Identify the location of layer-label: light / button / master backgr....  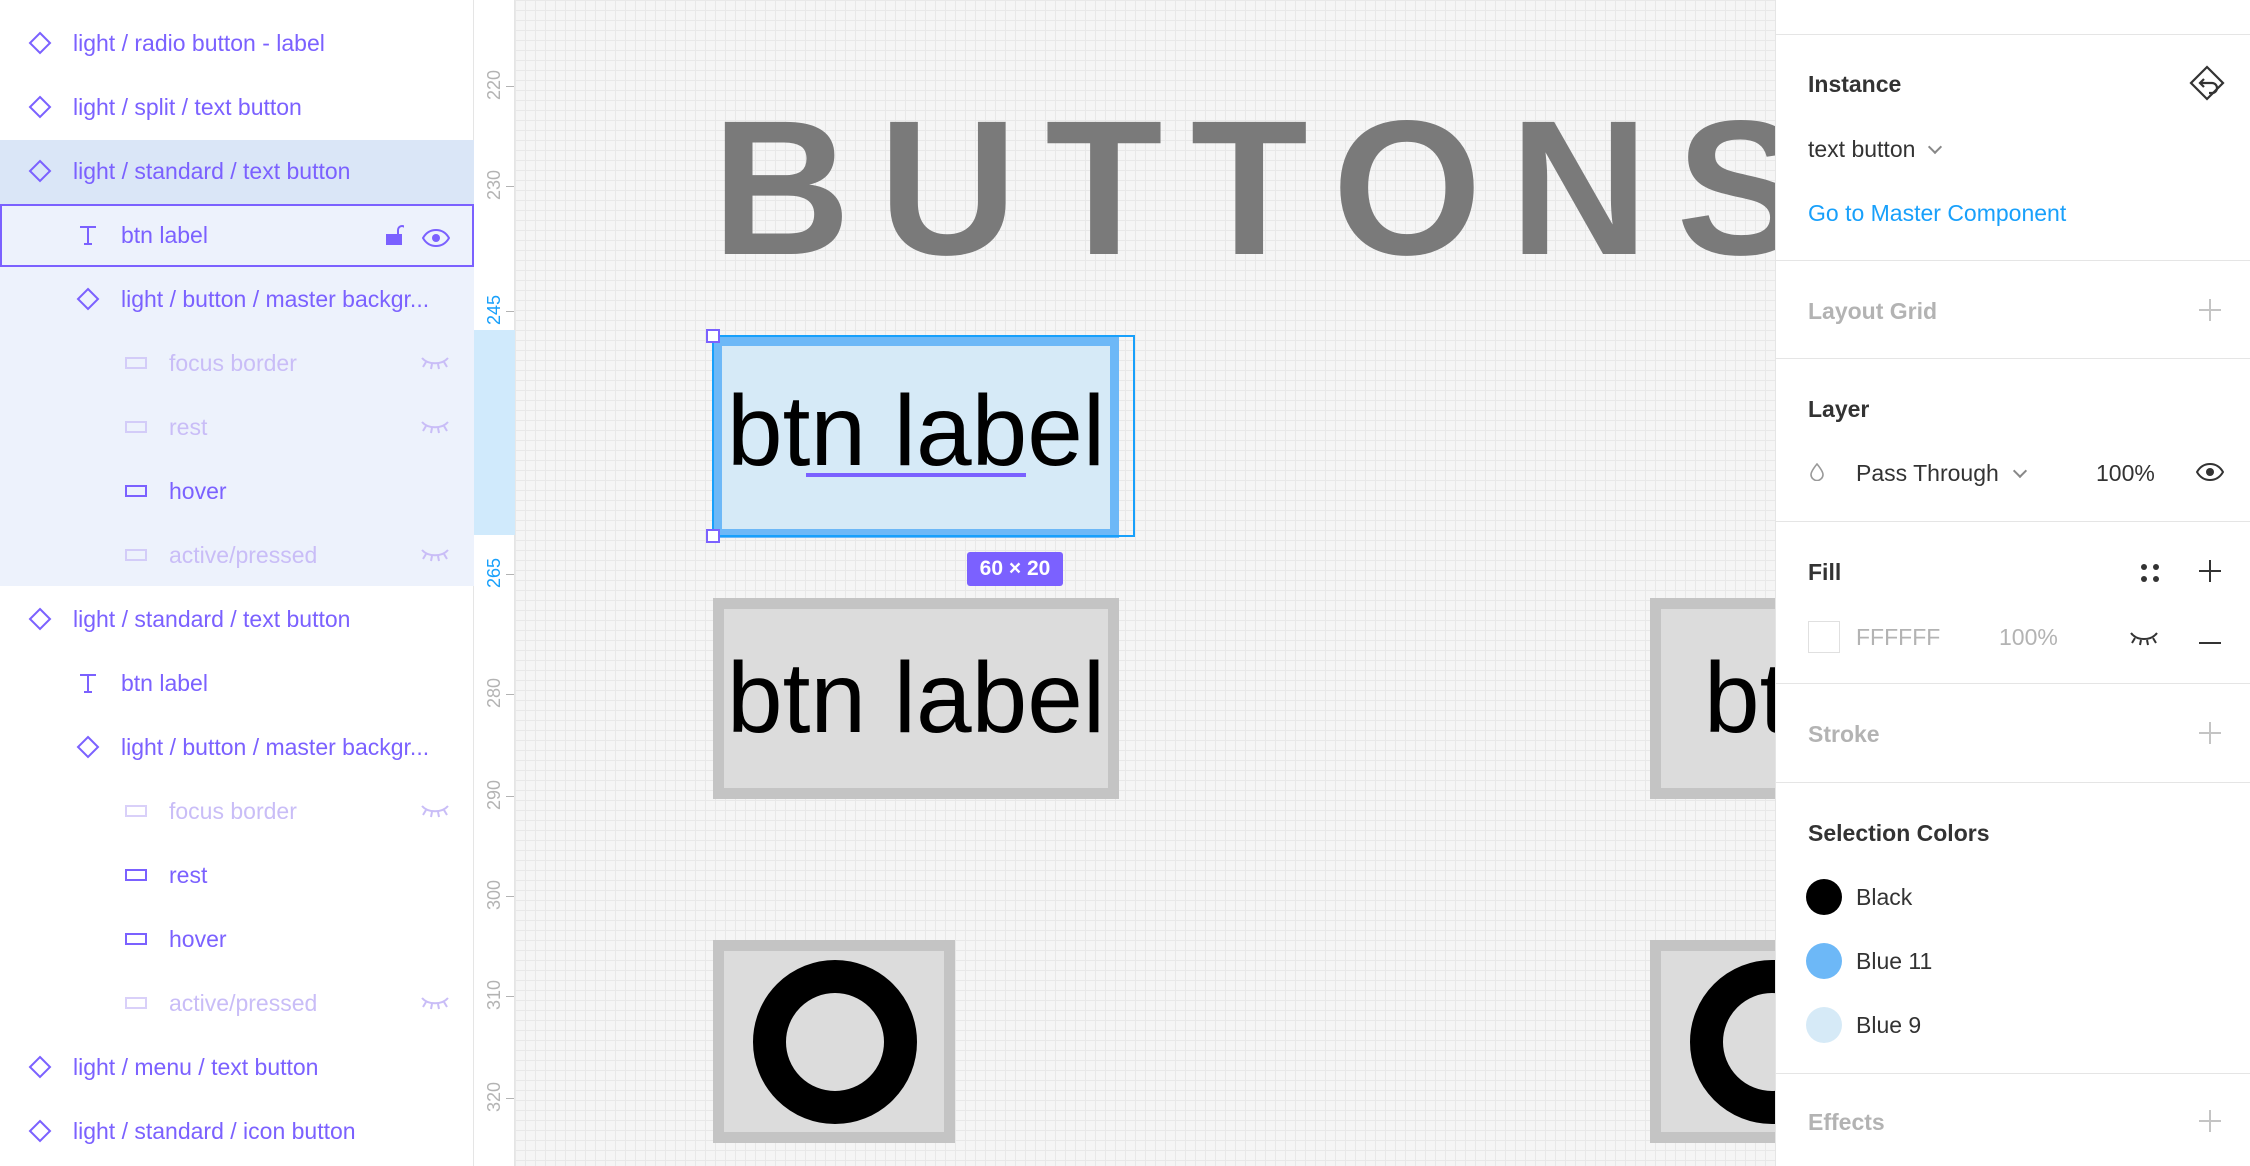
(275, 298).